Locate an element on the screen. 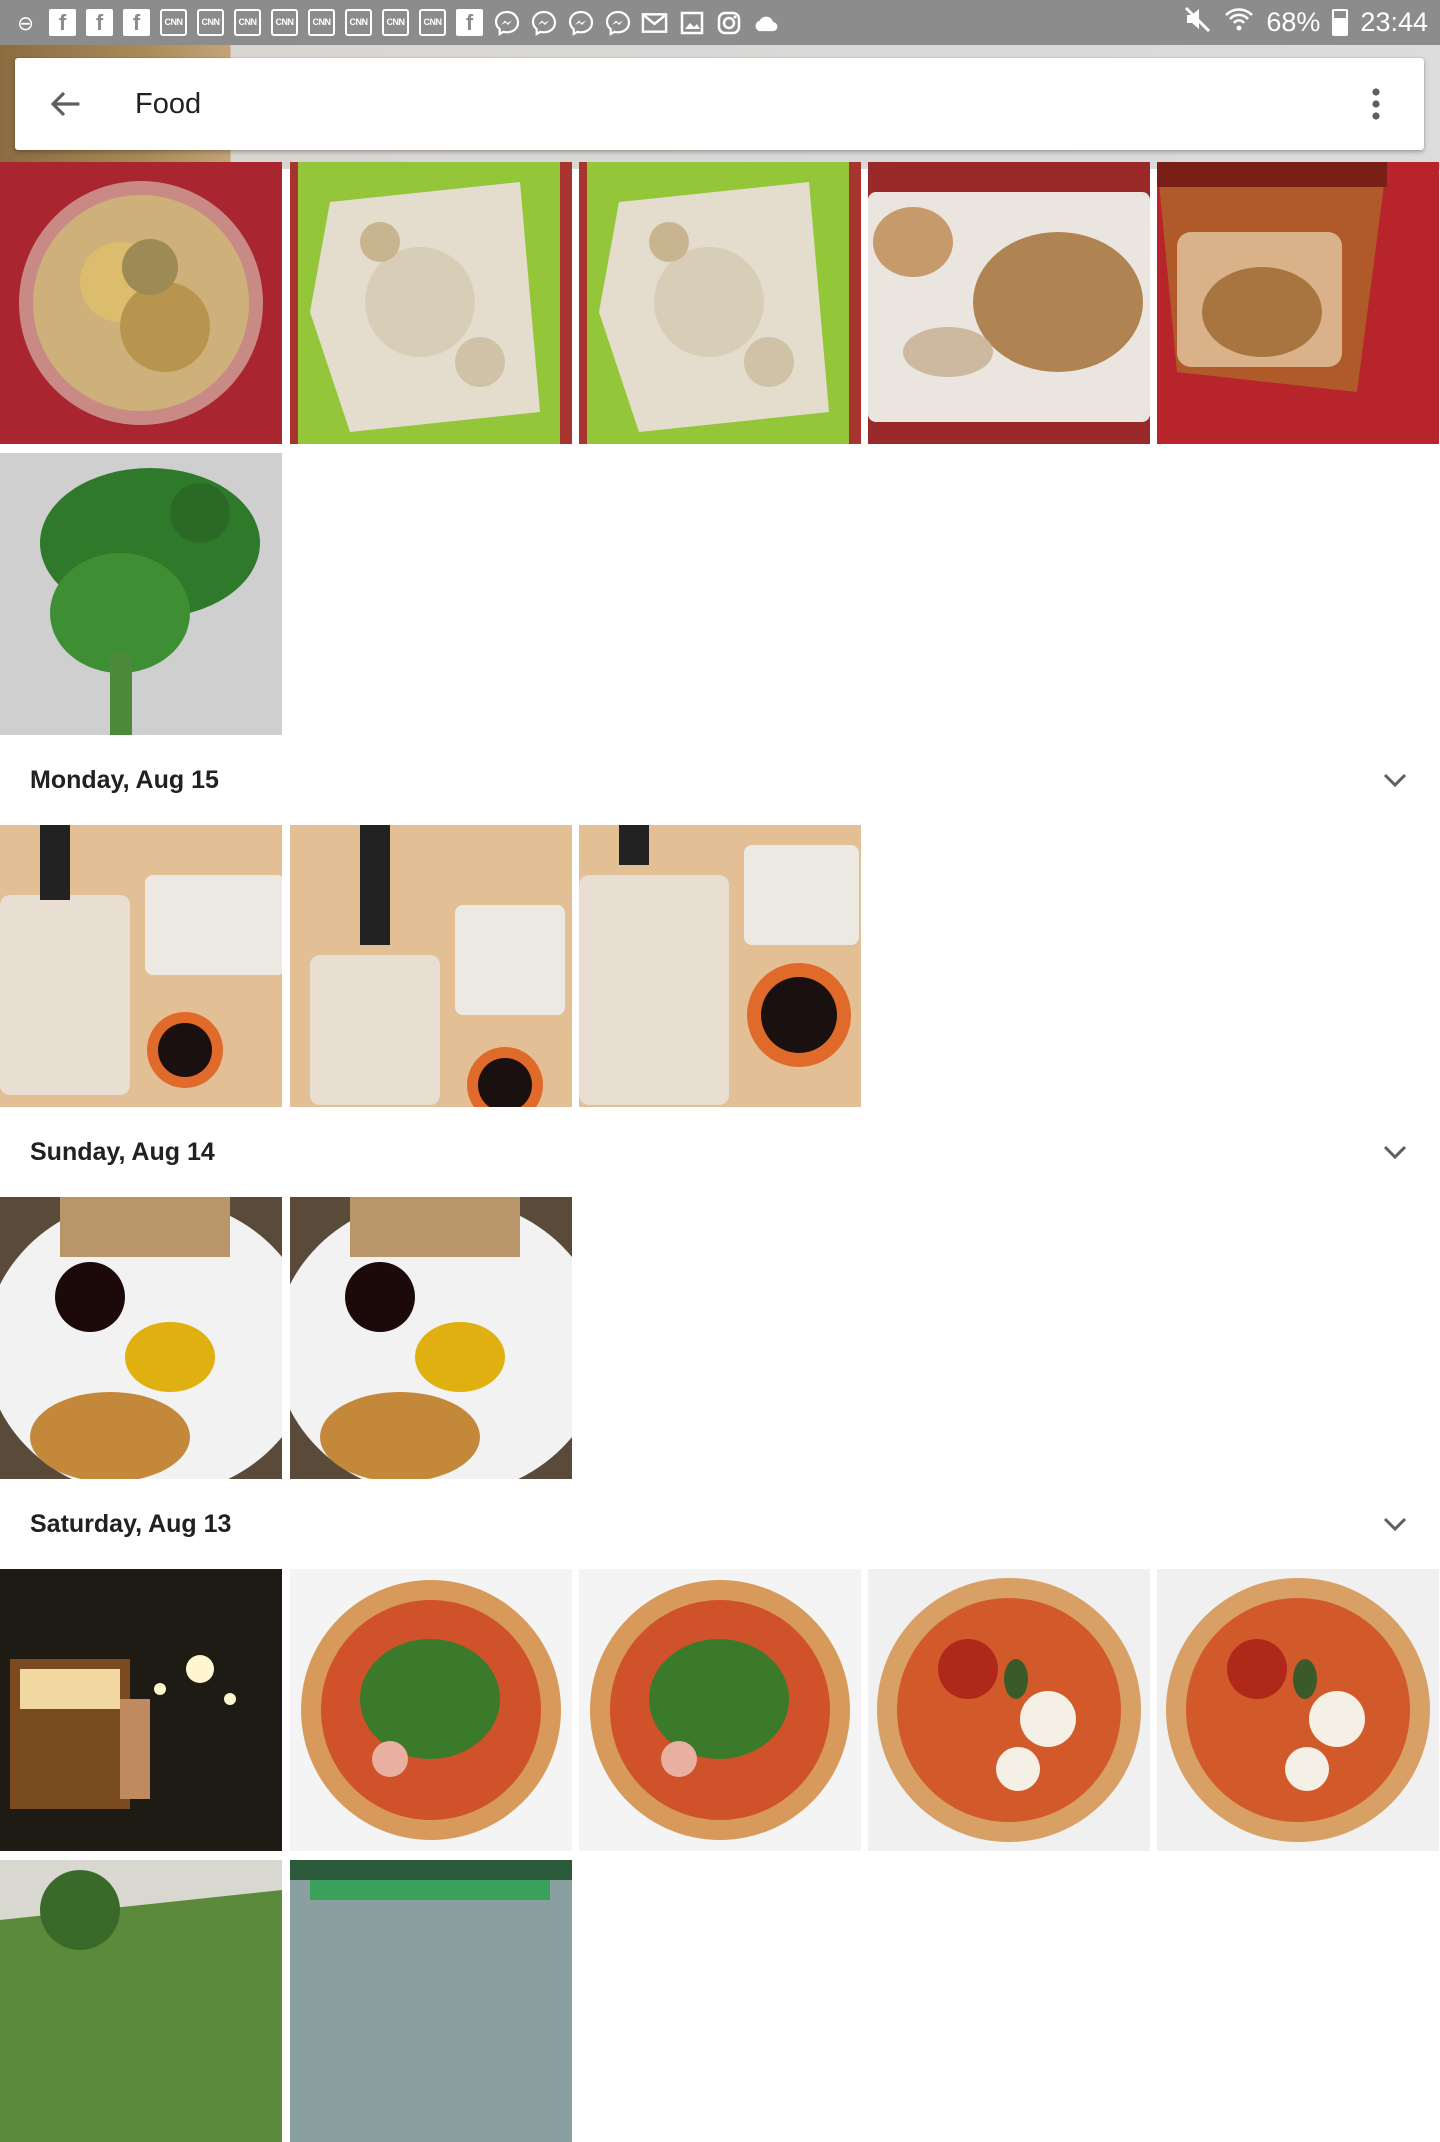  cloud-icon is located at coordinates (765, 22).